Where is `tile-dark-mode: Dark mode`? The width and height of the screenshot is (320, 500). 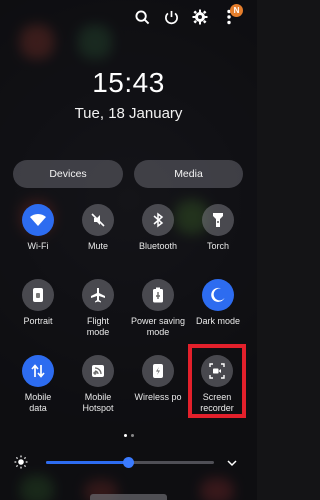
tile-dark-mode: Dark mode is located at coordinates (218, 303).